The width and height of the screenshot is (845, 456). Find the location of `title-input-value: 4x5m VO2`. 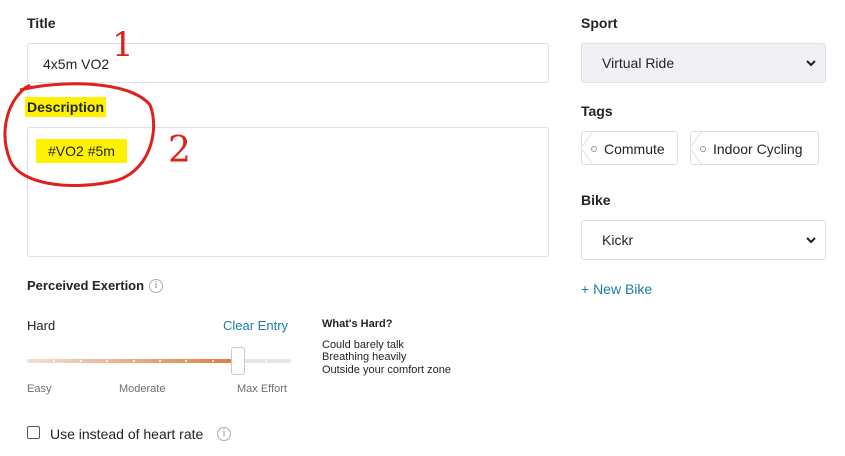

title-input-value: 4x5m VO2 is located at coordinates (76, 64).